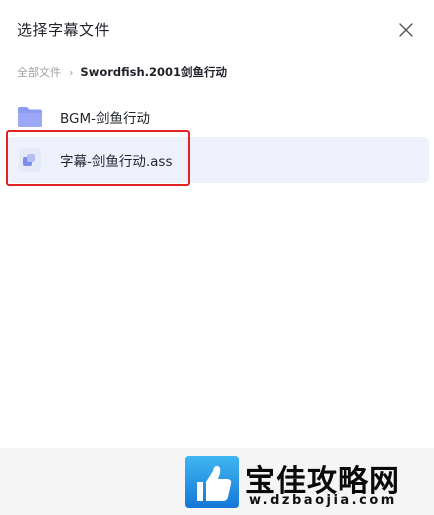  I want to click on dialog-title: 选择字幕文件, so click(64, 30).